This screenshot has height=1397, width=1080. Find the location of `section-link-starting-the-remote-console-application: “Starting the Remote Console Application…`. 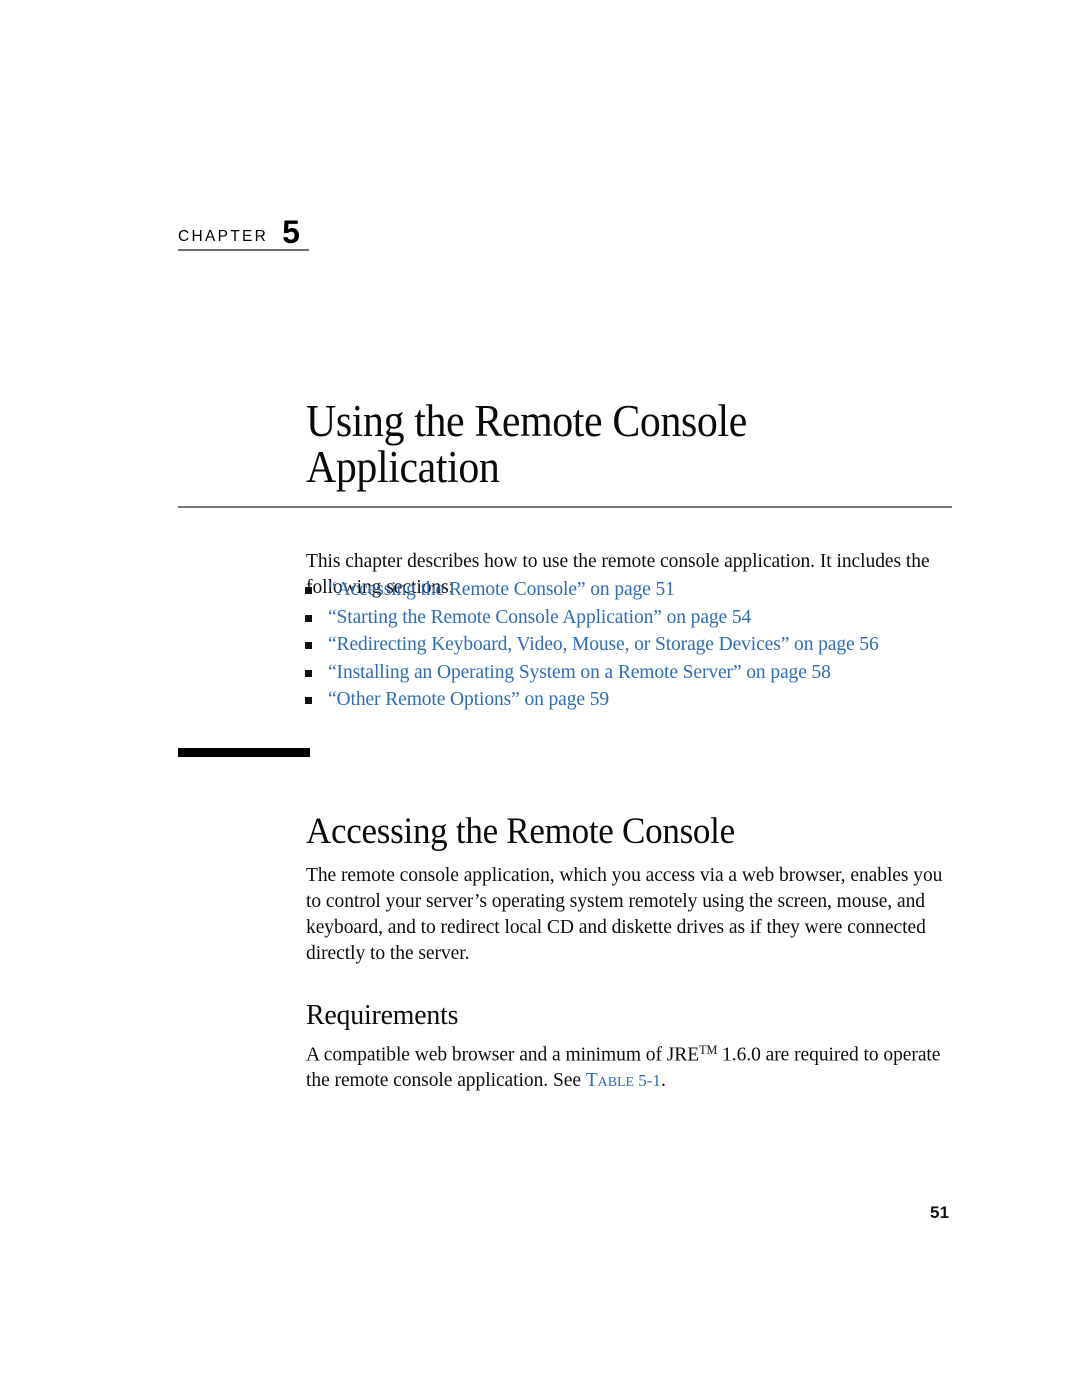

section-link-starting-the-remote-console-application: “Starting the Remote Console Application… is located at coordinates (539, 617).